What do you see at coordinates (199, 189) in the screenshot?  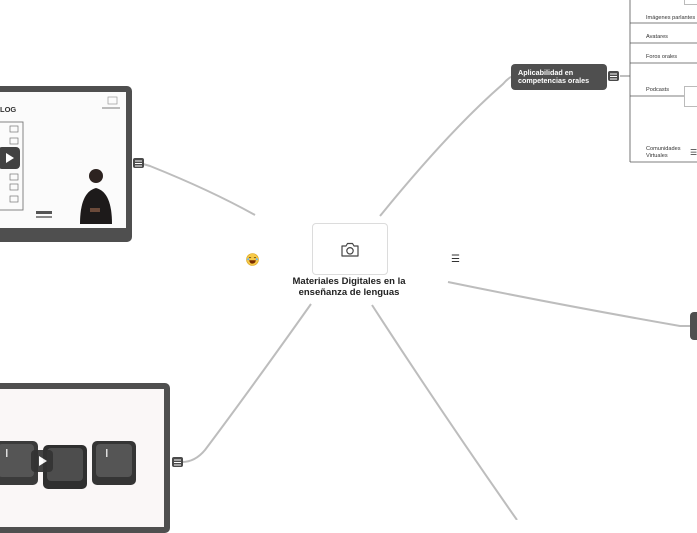 I see `connector-card1` at bounding box center [199, 189].